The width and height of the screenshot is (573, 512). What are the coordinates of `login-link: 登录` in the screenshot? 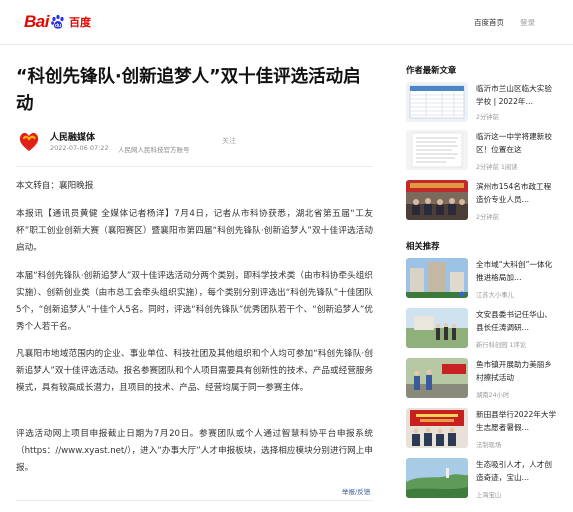 It's located at (527, 22).